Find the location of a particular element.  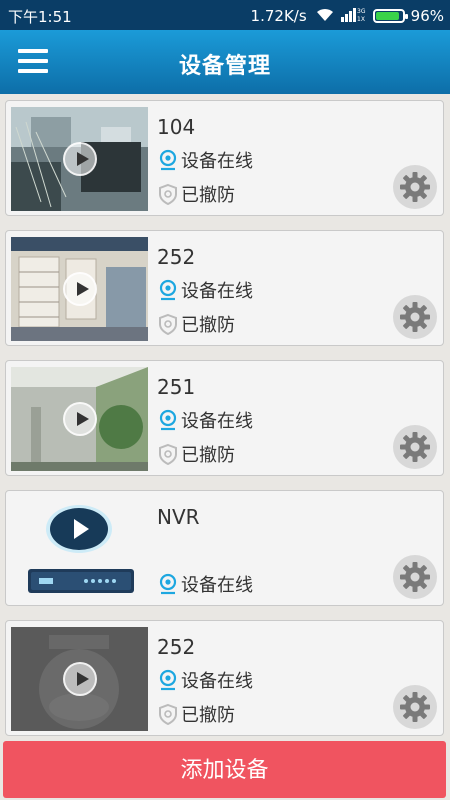

device-card: 251 设备在线 已撤防 is located at coordinates (224, 418).